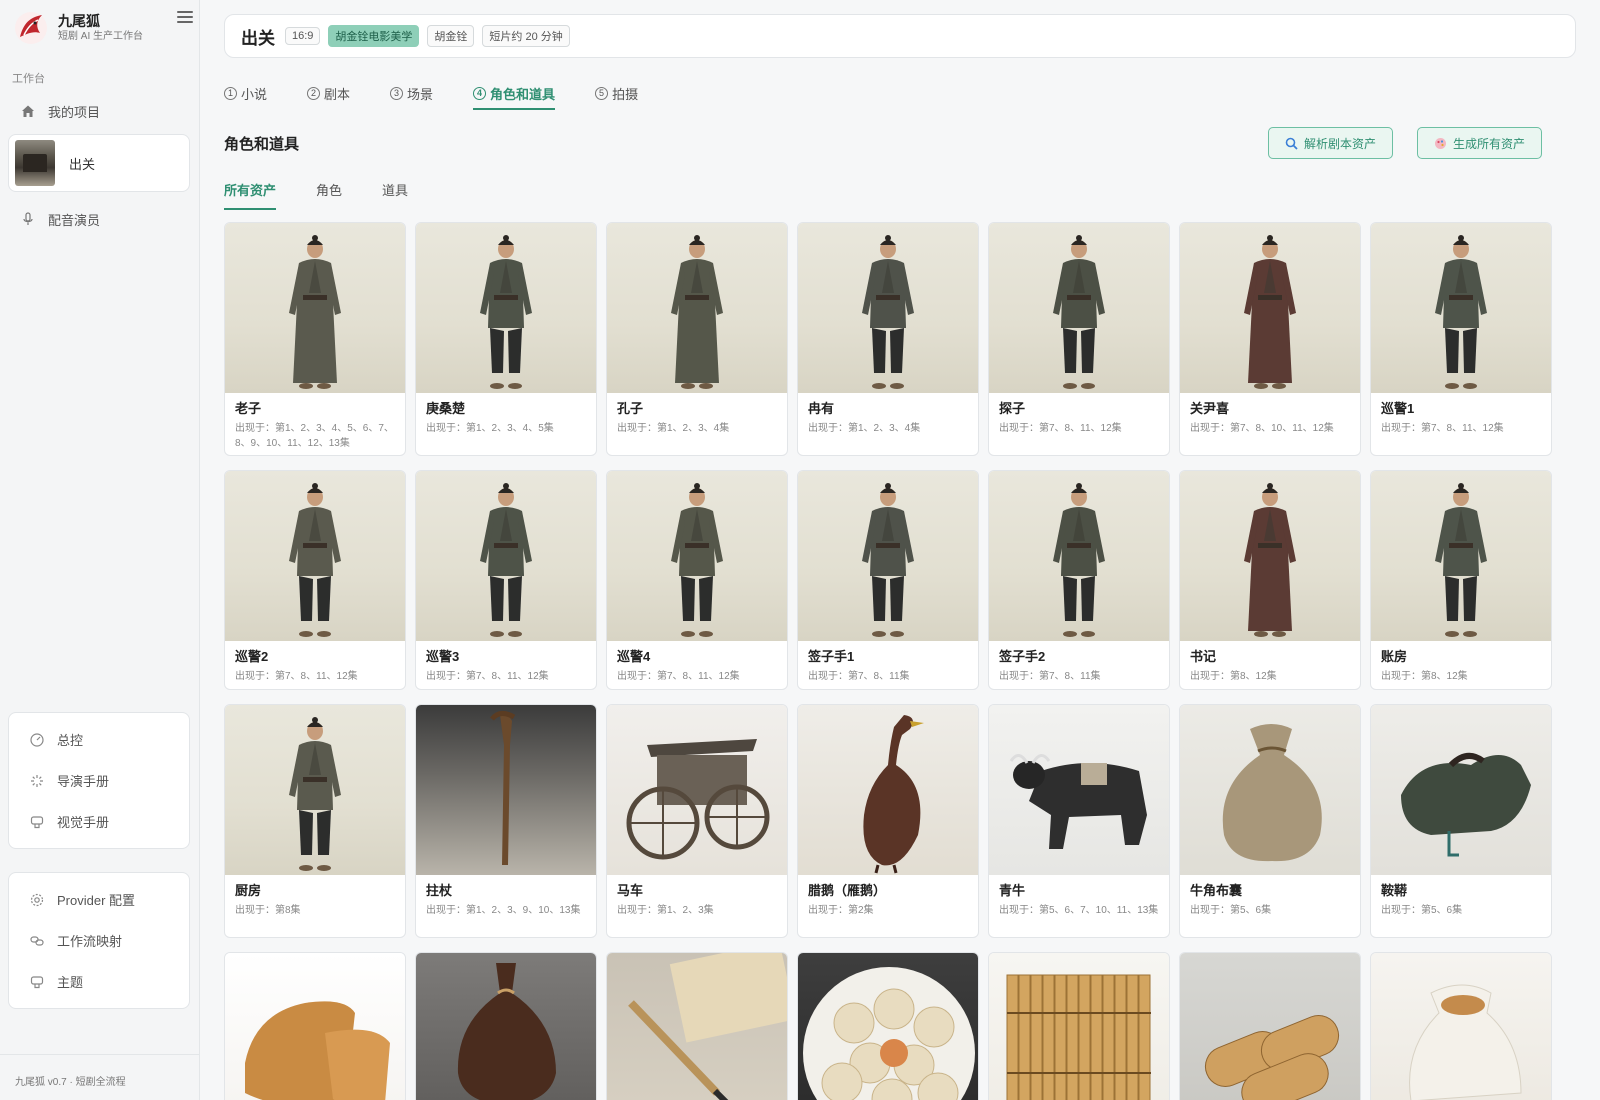  What do you see at coordinates (1270, 339) in the screenshot?
I see `character-card: 关尹喜 出现于：第7、8、10、11、12集` at bounding box center [1270, 339].